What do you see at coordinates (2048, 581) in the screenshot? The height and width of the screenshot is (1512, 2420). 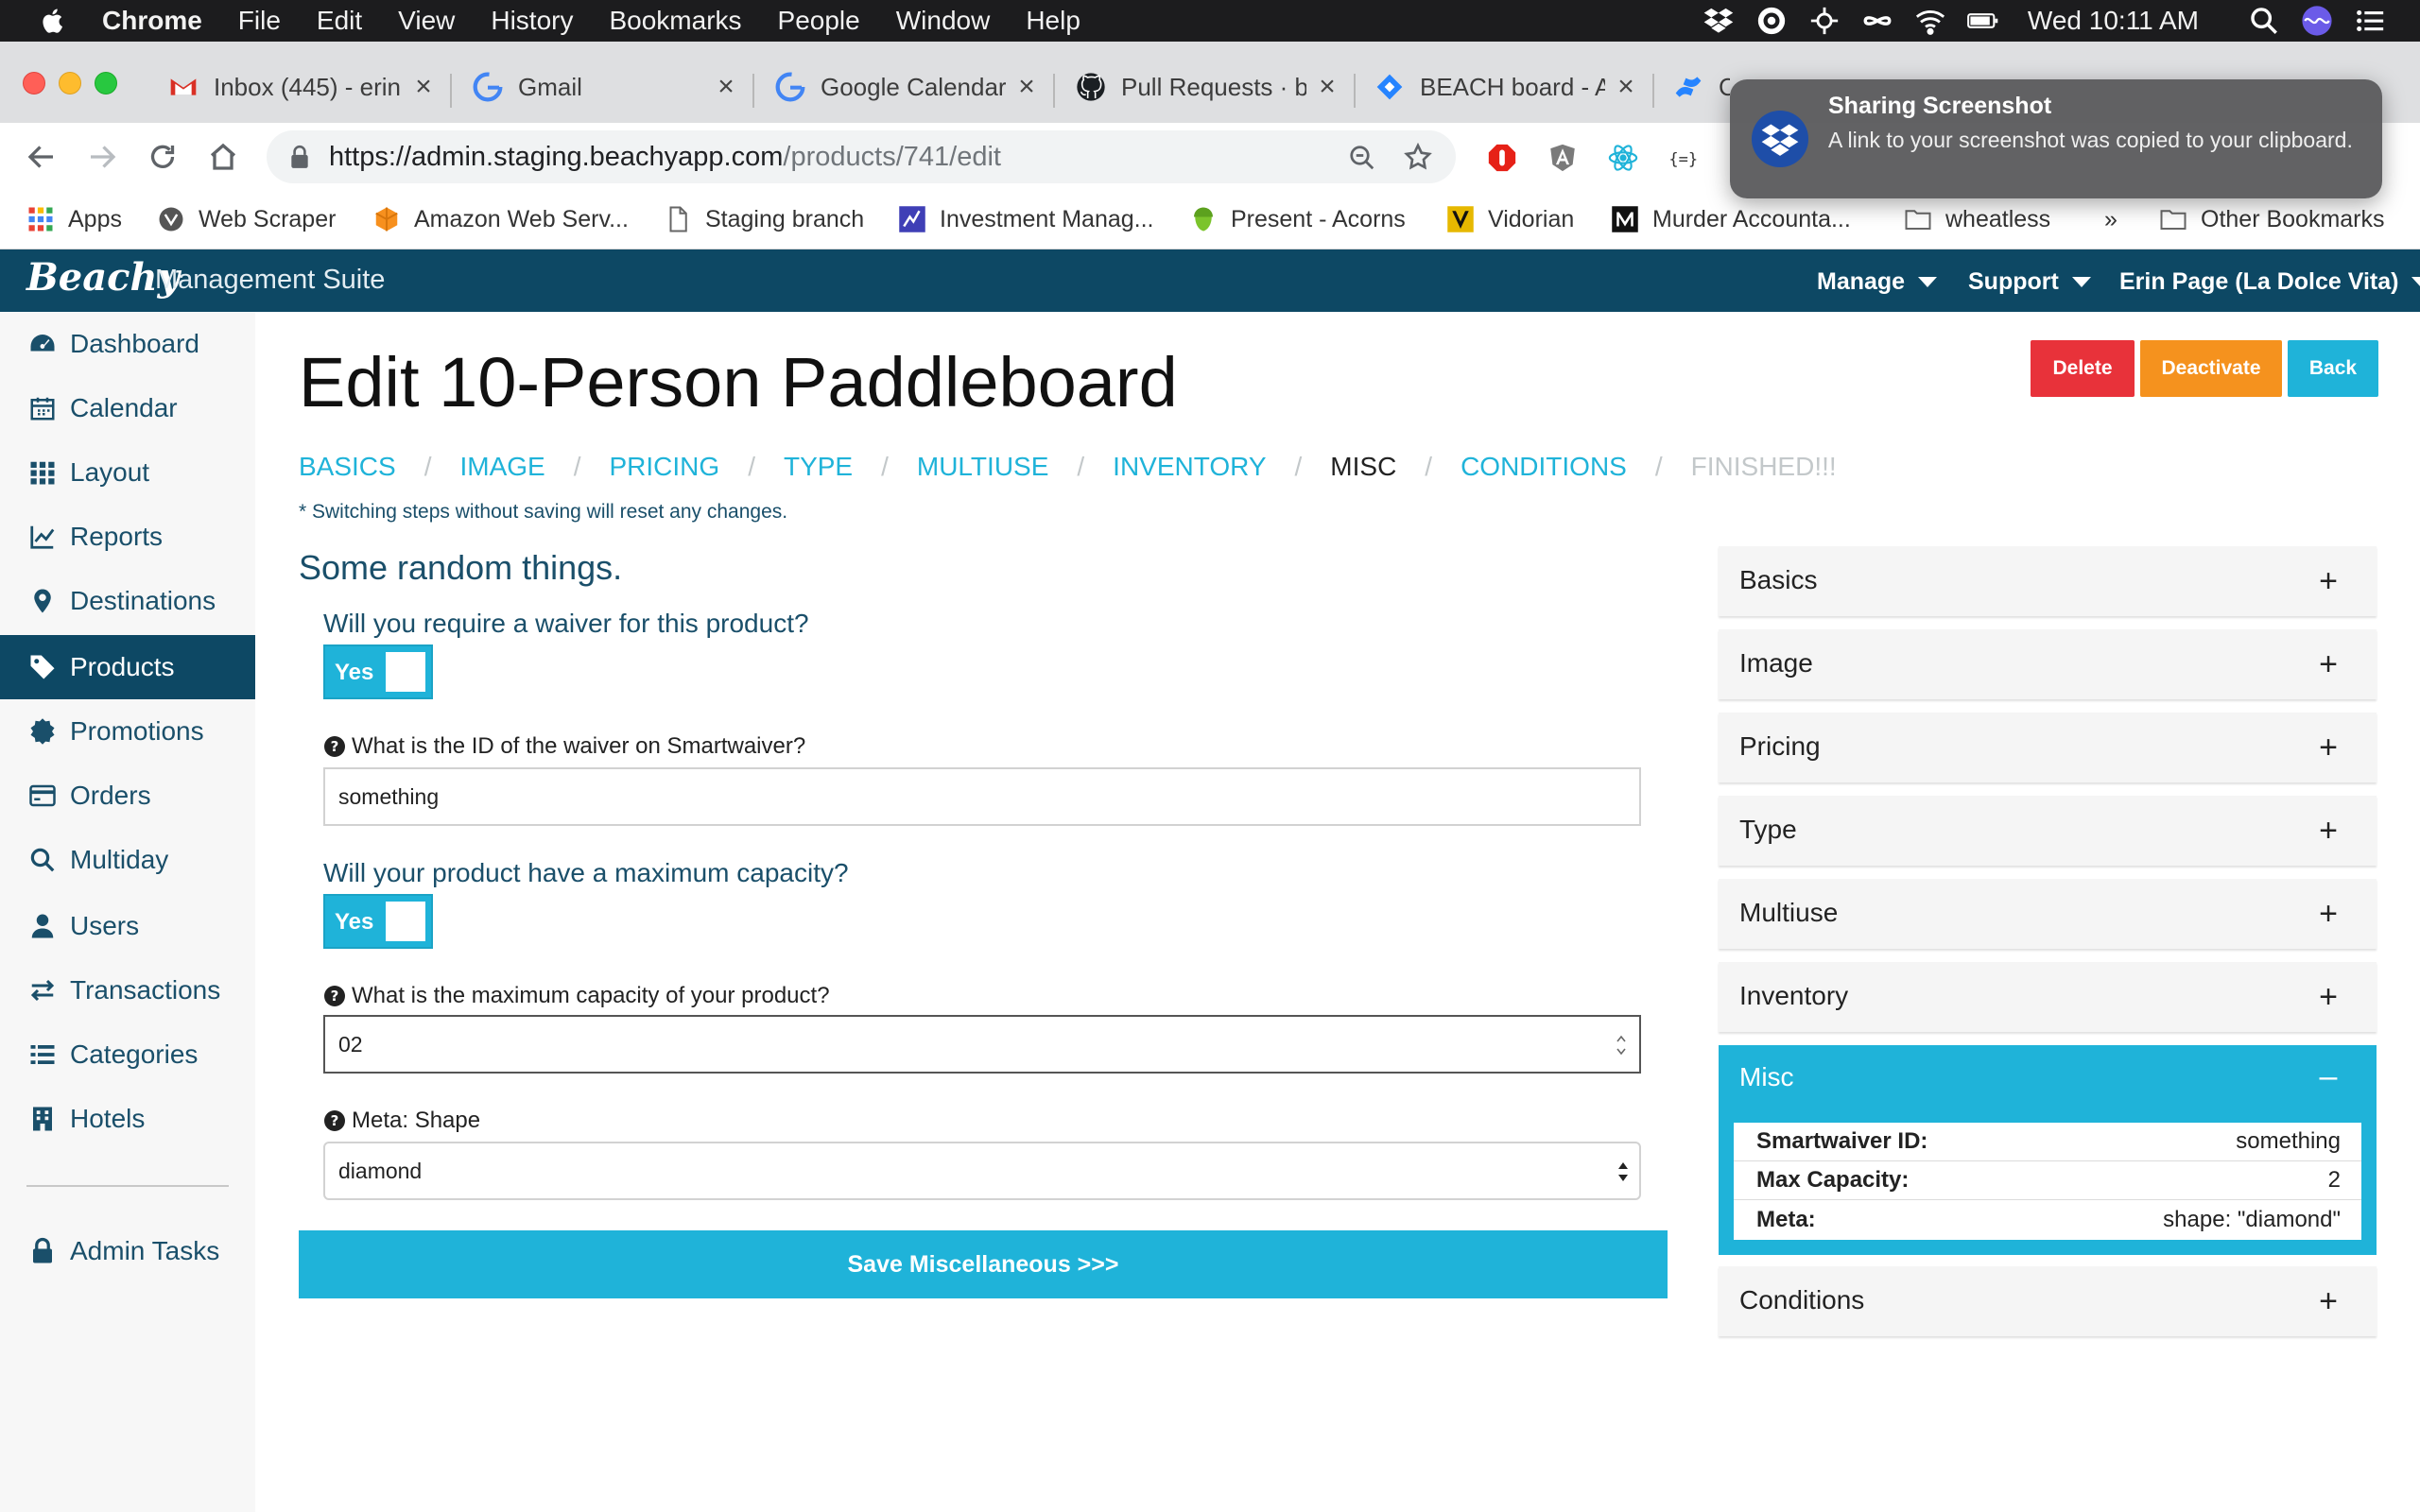 I see `accordion-basics: Basics +` at bounding box center [2048, 581].